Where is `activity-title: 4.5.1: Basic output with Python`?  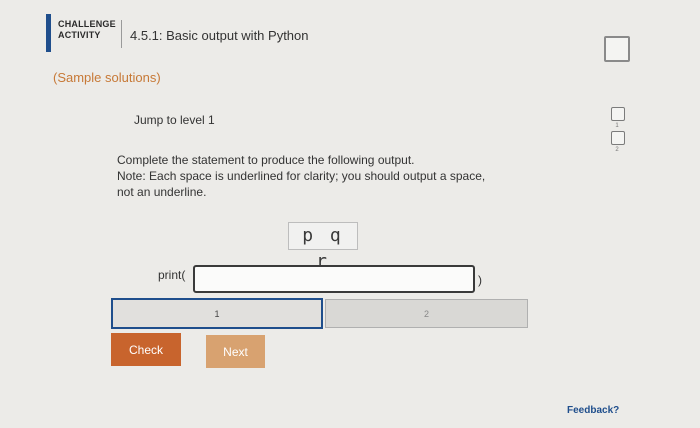 activity-title: 4.5.1: Basic output with Python is located at coordinates (219, 35).